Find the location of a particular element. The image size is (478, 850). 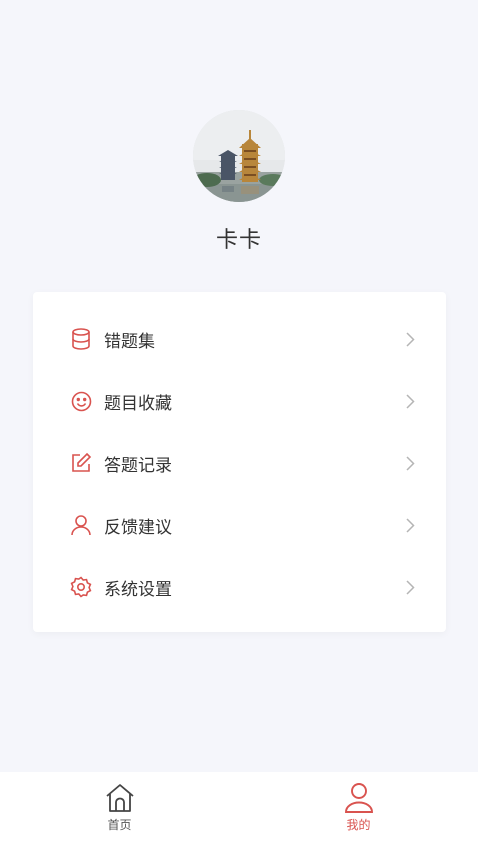

menu-item-answer-history: 答题记录 is located at coordinates (239, 463).